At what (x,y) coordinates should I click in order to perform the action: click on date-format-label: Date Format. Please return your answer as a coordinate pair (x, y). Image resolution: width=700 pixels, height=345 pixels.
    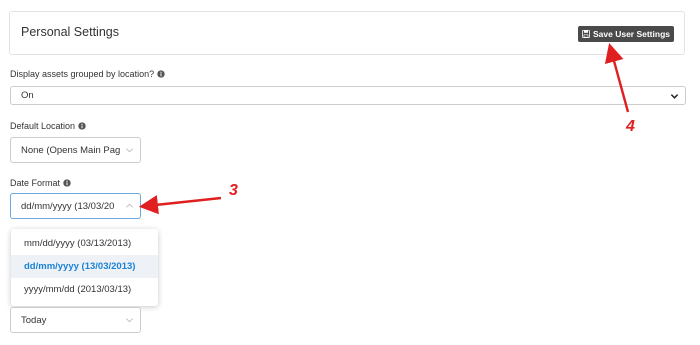
    Looking at the image, I should click on (35, 183).